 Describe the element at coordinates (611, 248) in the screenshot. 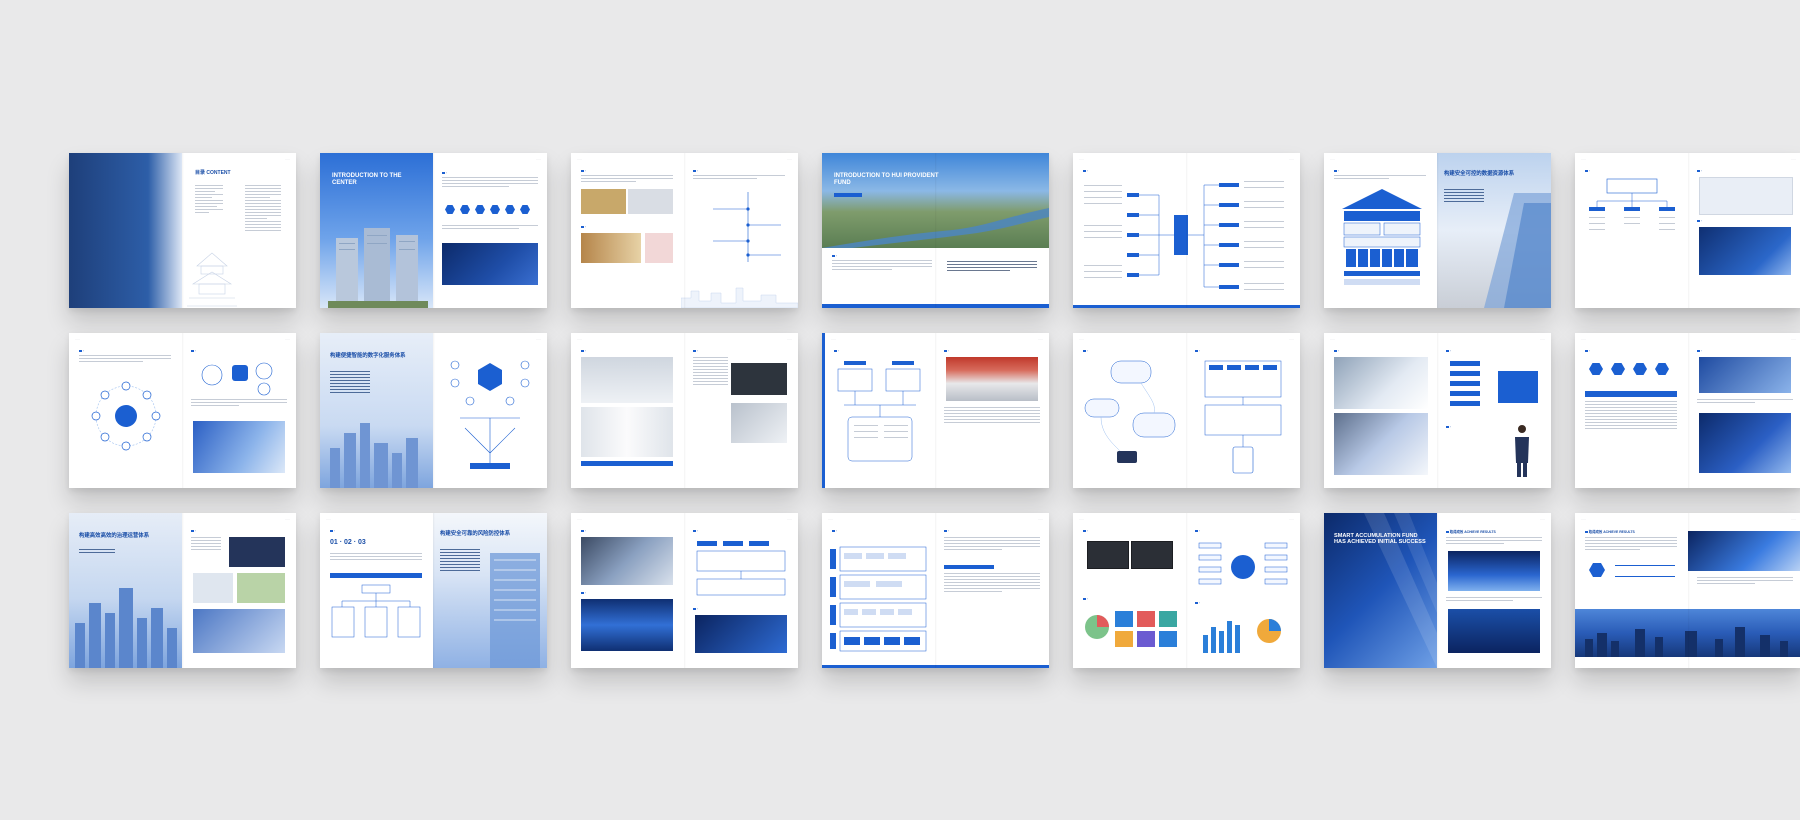

I see `plaques-photo` at that location.